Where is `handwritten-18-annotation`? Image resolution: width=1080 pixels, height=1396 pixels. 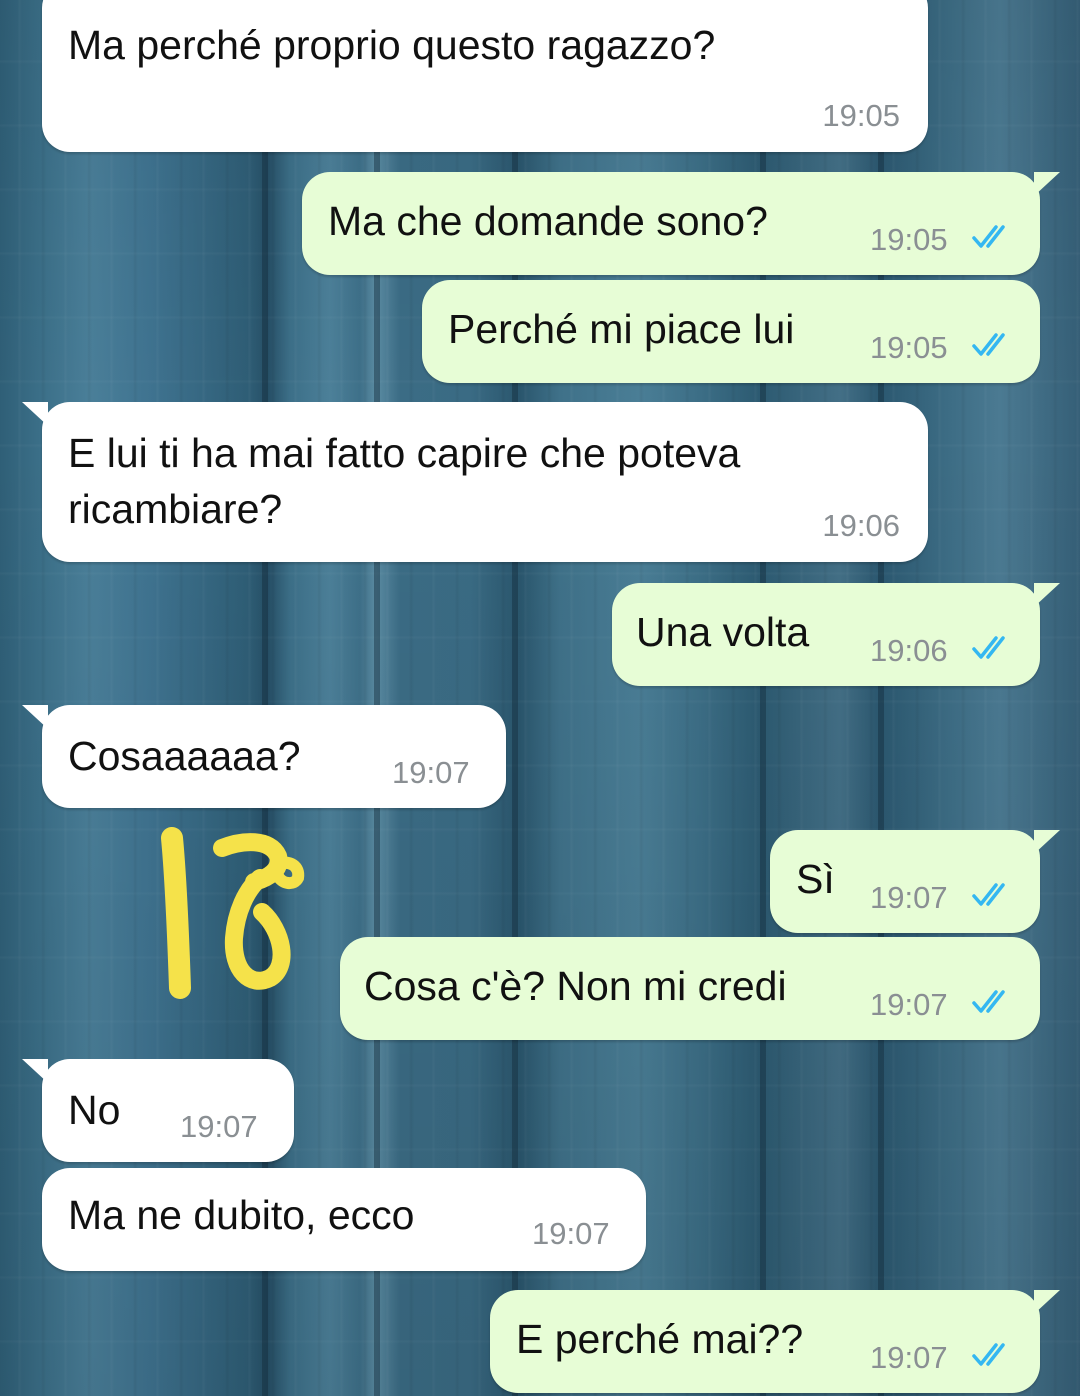
handwritten-18-annotation is located at coordinates (233, 913).